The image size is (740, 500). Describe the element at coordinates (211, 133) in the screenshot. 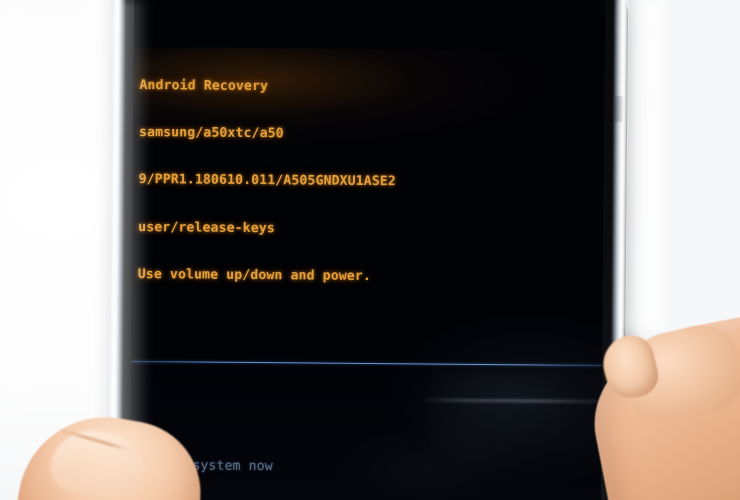

I see `header-line-device: samsung/a50xtc/a50` at that location.